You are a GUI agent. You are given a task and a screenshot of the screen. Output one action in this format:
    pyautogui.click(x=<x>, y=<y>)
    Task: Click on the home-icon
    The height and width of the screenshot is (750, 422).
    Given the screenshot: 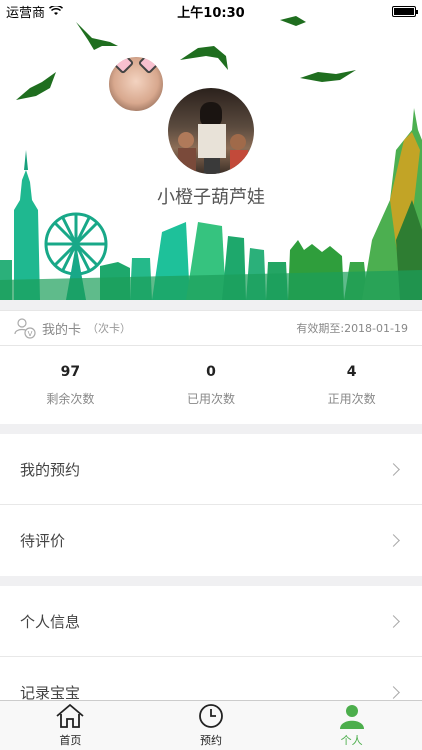 What is the action you would take?
    pyautogui.click(x=70, y=715)
    